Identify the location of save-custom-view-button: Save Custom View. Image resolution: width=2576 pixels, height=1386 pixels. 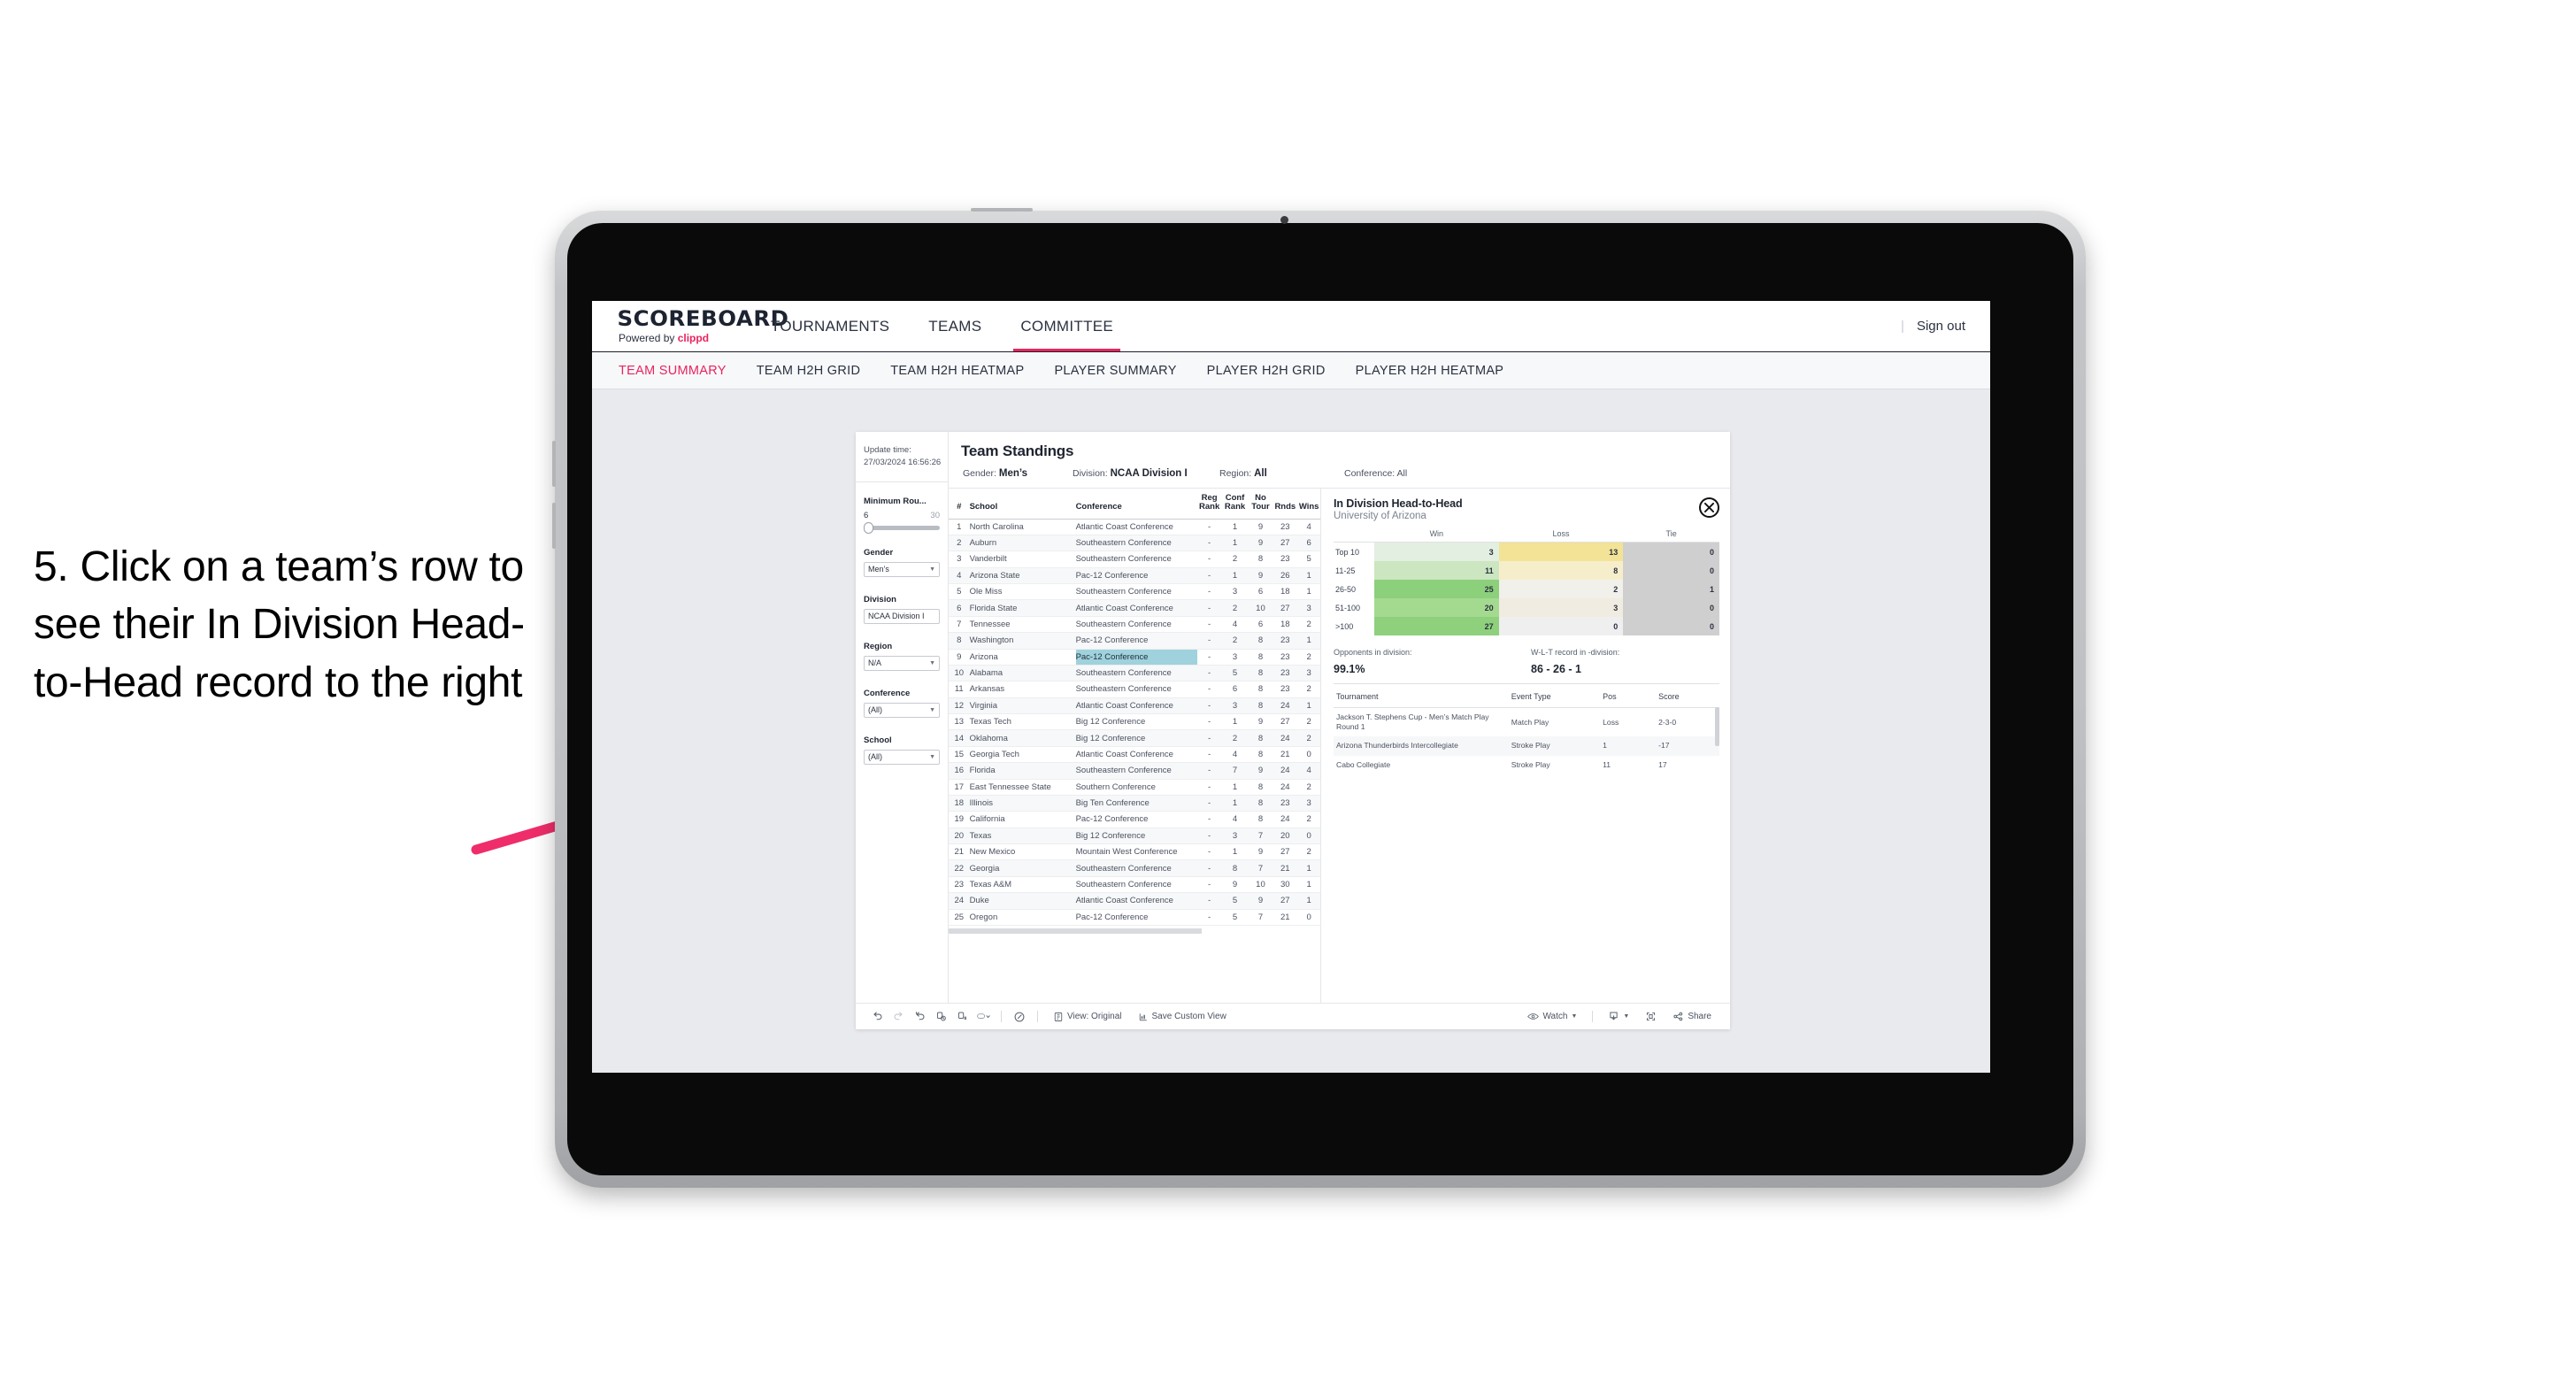
(1182, 1017).